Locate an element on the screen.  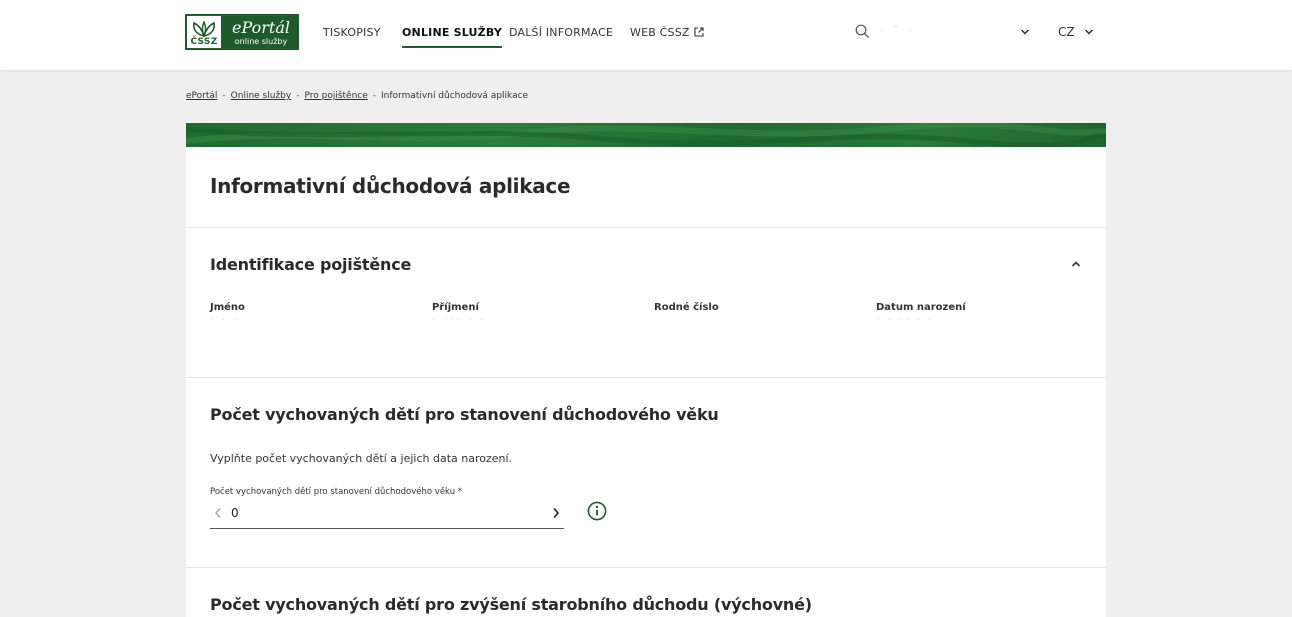
logo-brand-block: ePortál online služby is located at coordinates (261, 32).